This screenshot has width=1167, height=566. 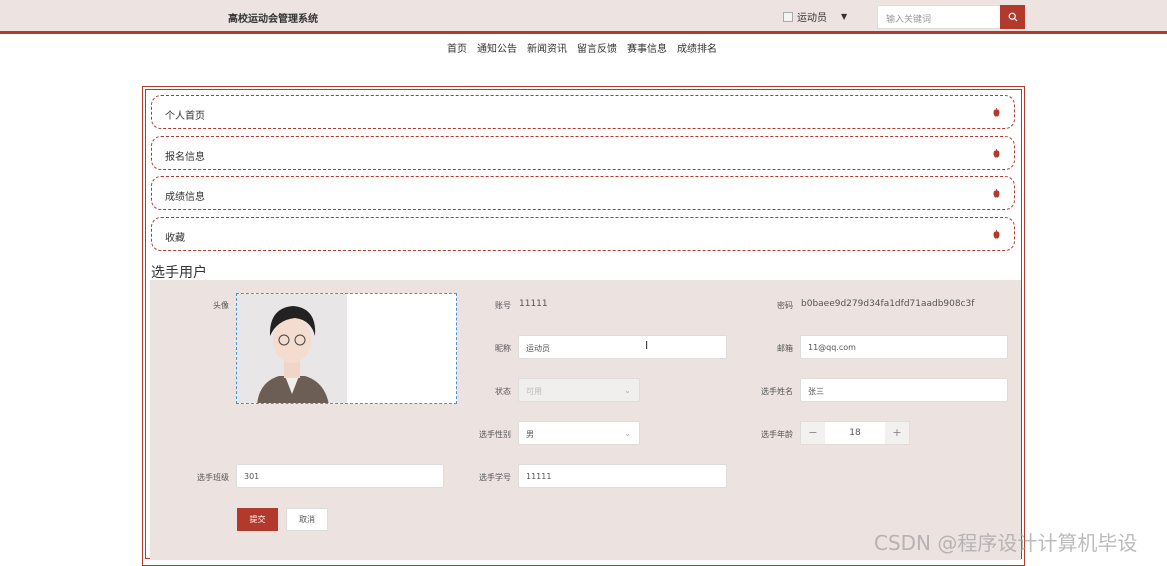 What do you see at coordinates (579, 390) in the screenshot?
I see `status-select: 可用 ⌄` at bounding box center [579, 390].